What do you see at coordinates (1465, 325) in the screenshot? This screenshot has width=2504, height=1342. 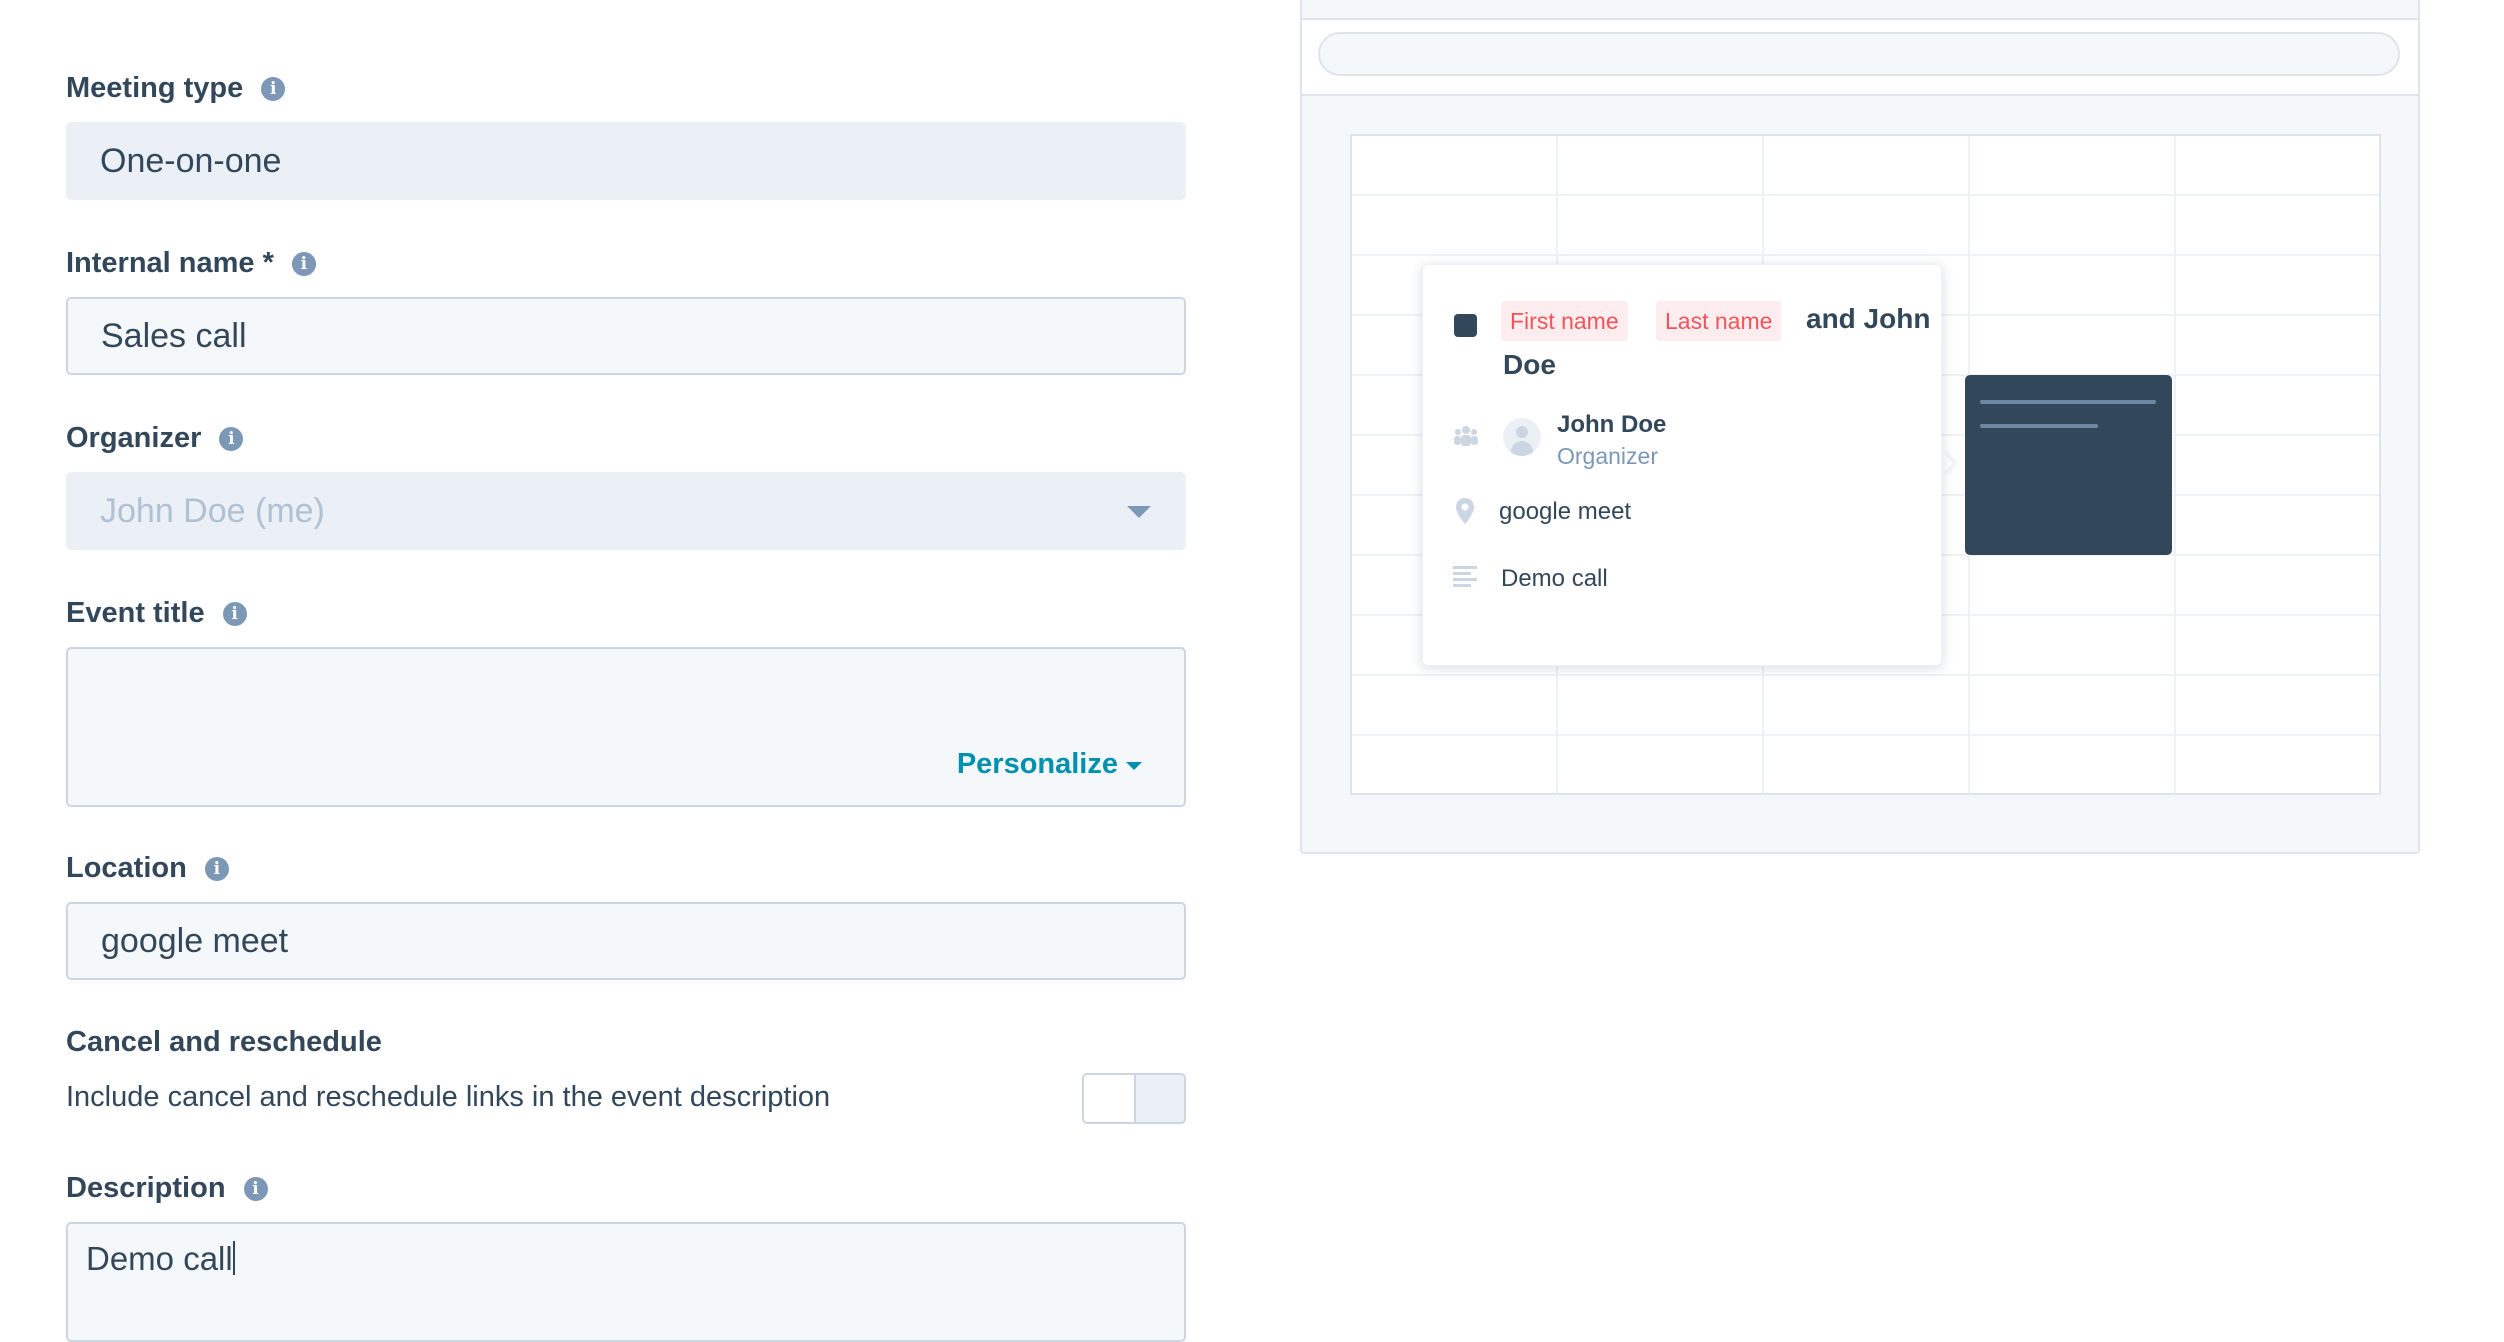 I see `calendar-color-square-icon` at bounding box center [1465, 325].